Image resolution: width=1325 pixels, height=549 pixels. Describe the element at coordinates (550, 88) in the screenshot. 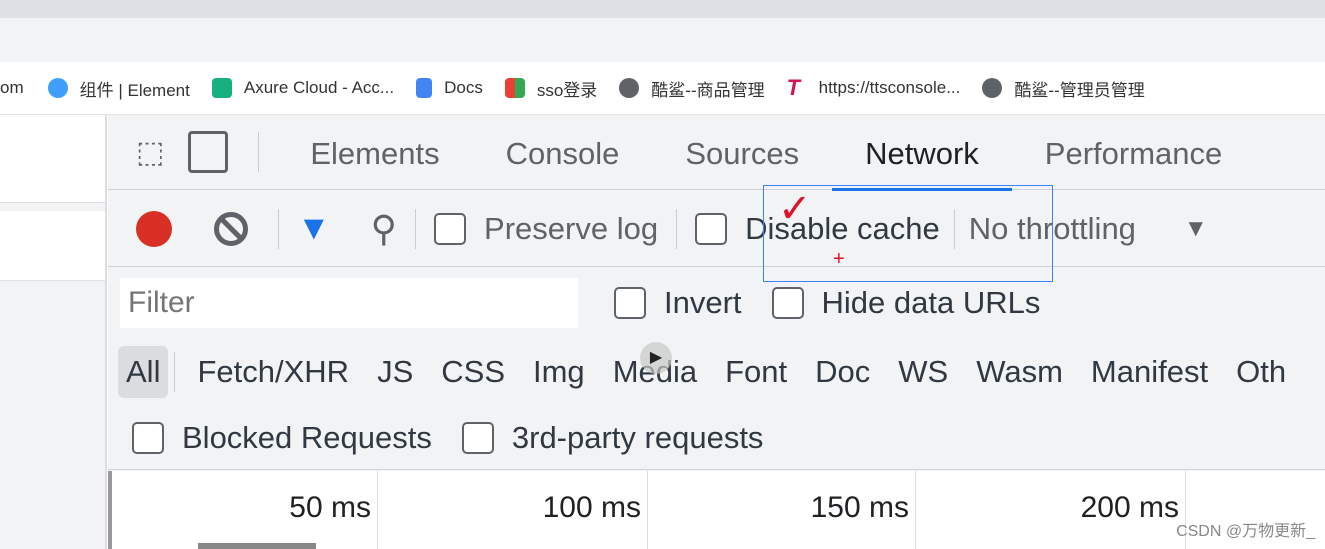

I see `bookmark-sso: sso登录` at that location.